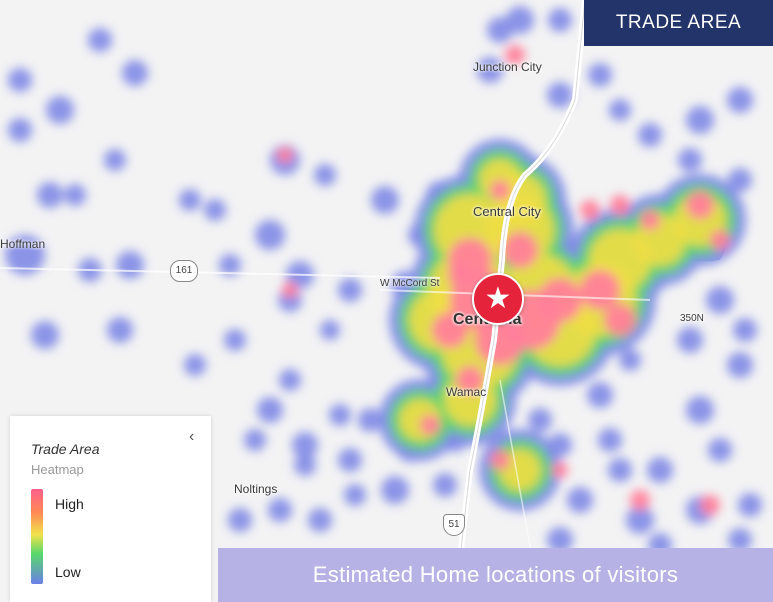 This screenshot has width=773, height=602. I want to click on label-hoffman: Hoffman, so click(23, 244).